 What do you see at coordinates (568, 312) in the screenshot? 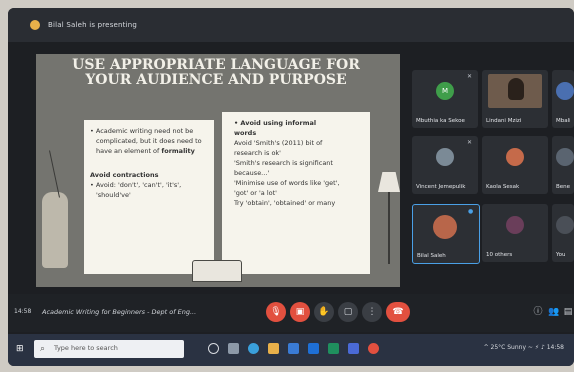
I see `chat-icon: ▤` at bounding box center [568, 312].